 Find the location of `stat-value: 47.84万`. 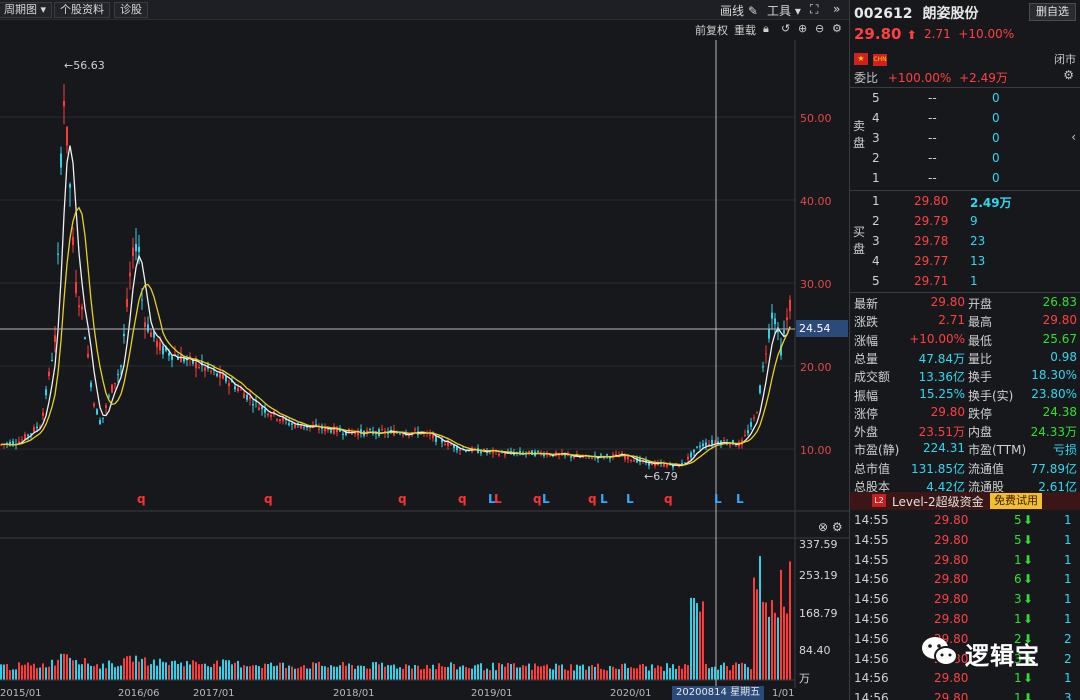

stat-value: 47.84万 is located at coordinates (941, 358).